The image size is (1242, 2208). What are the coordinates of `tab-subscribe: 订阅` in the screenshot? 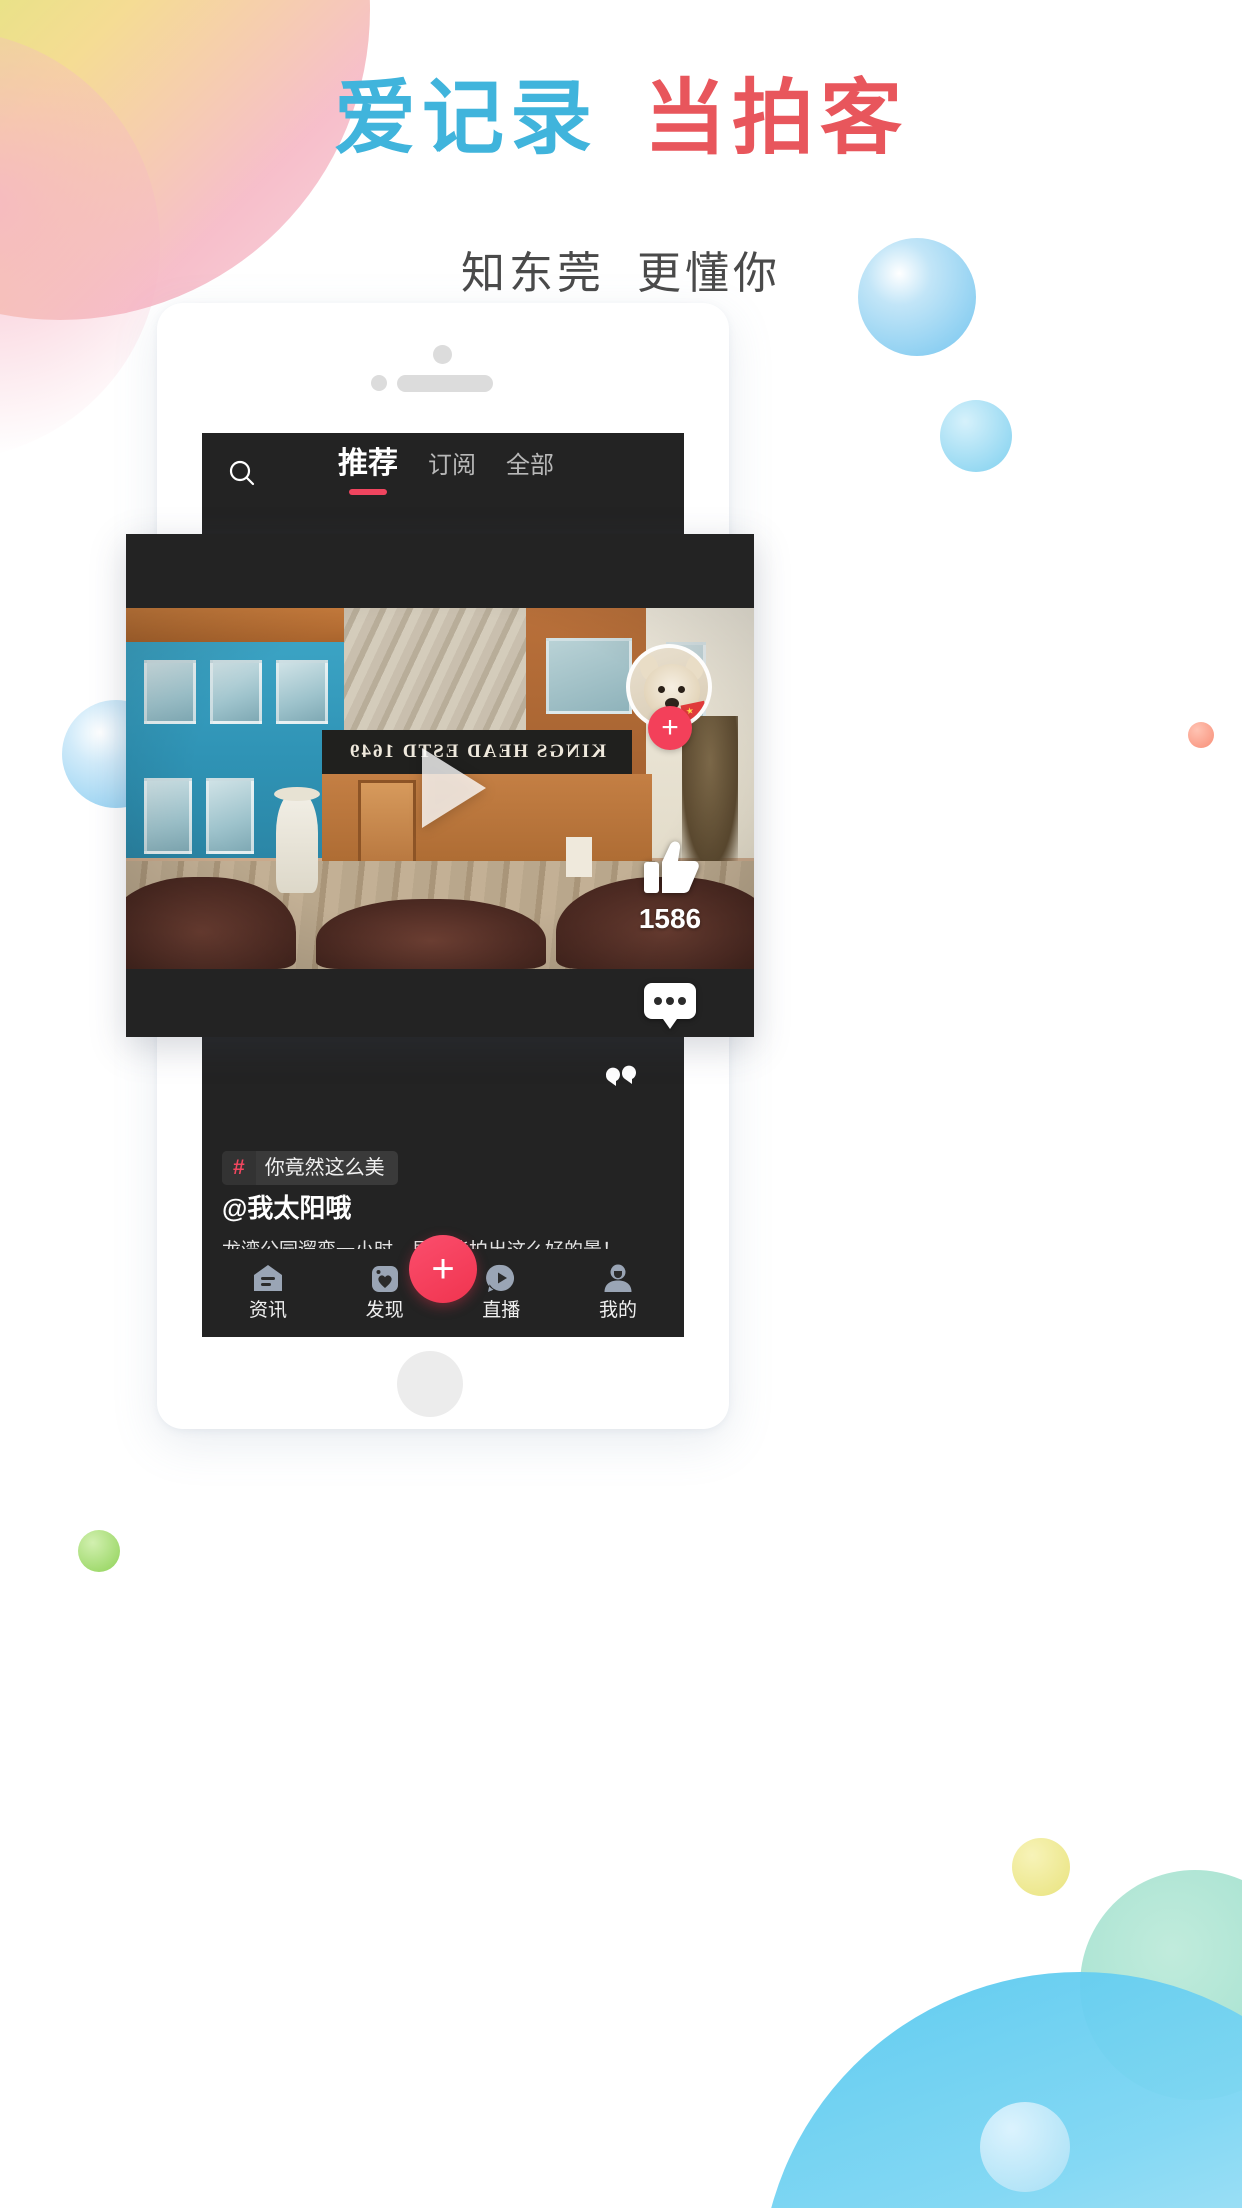 It's located at (452, 472).